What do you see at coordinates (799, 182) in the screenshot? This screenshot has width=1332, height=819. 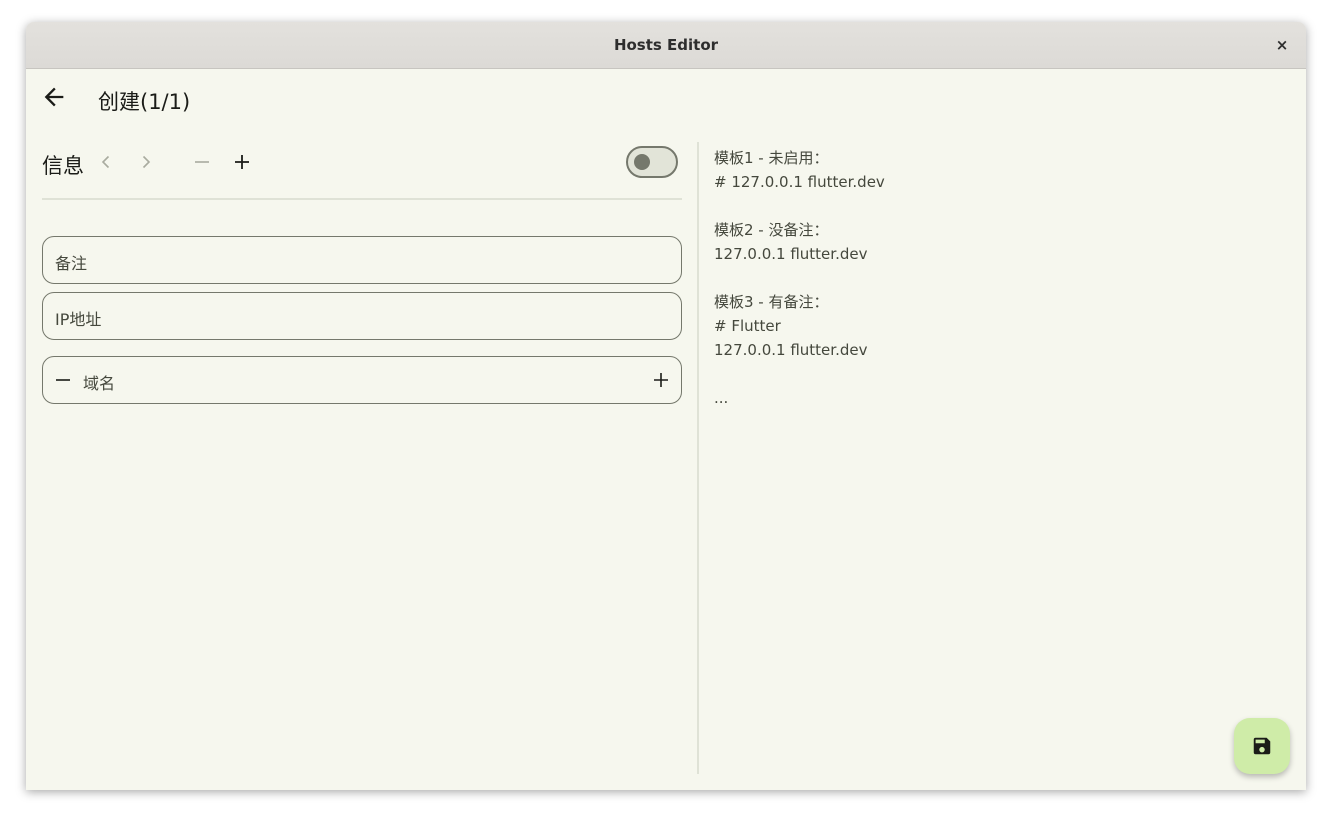 I see `help-line: # 127.0.0.1 flutter.dev` at bounding box center [799, 182].